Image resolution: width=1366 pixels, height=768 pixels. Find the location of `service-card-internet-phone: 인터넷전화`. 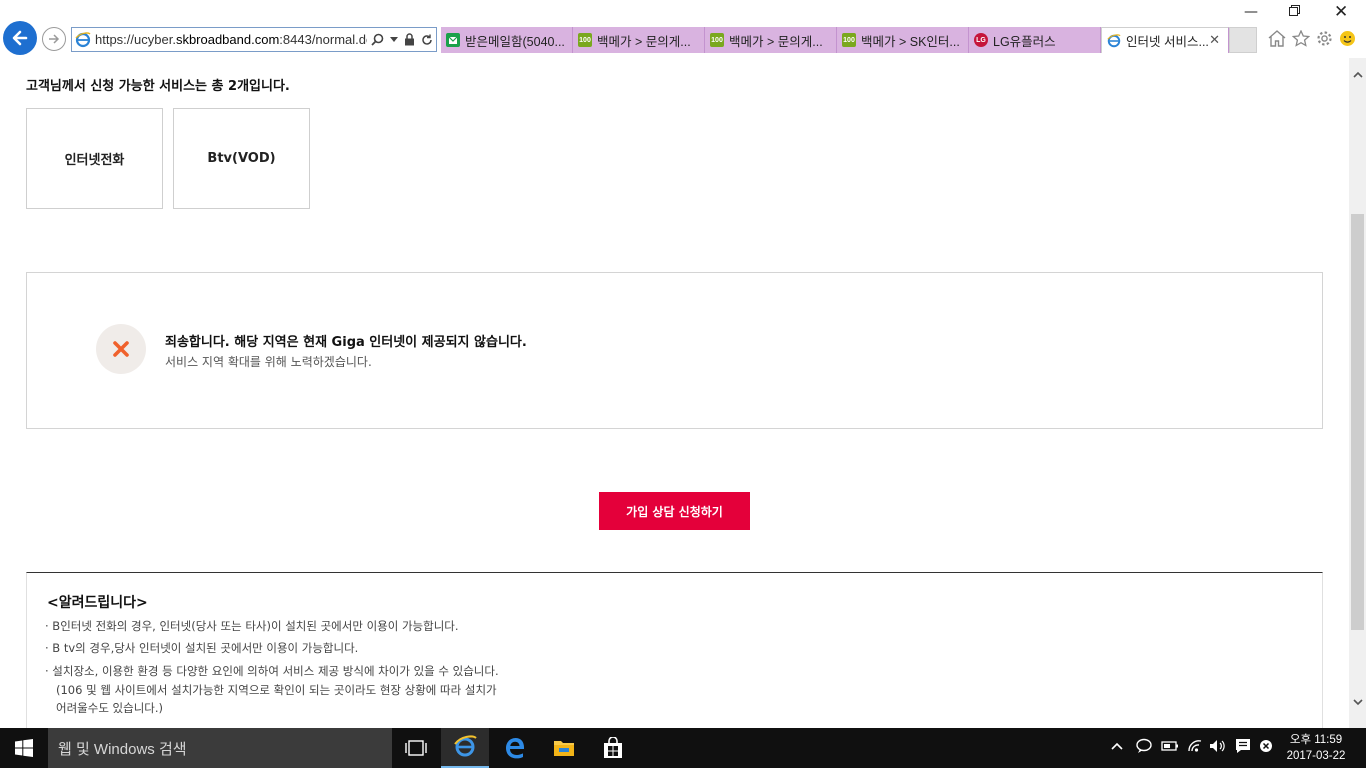

service-card-internet-phone: 인터넷전화 is located at coordinates (94, 158).